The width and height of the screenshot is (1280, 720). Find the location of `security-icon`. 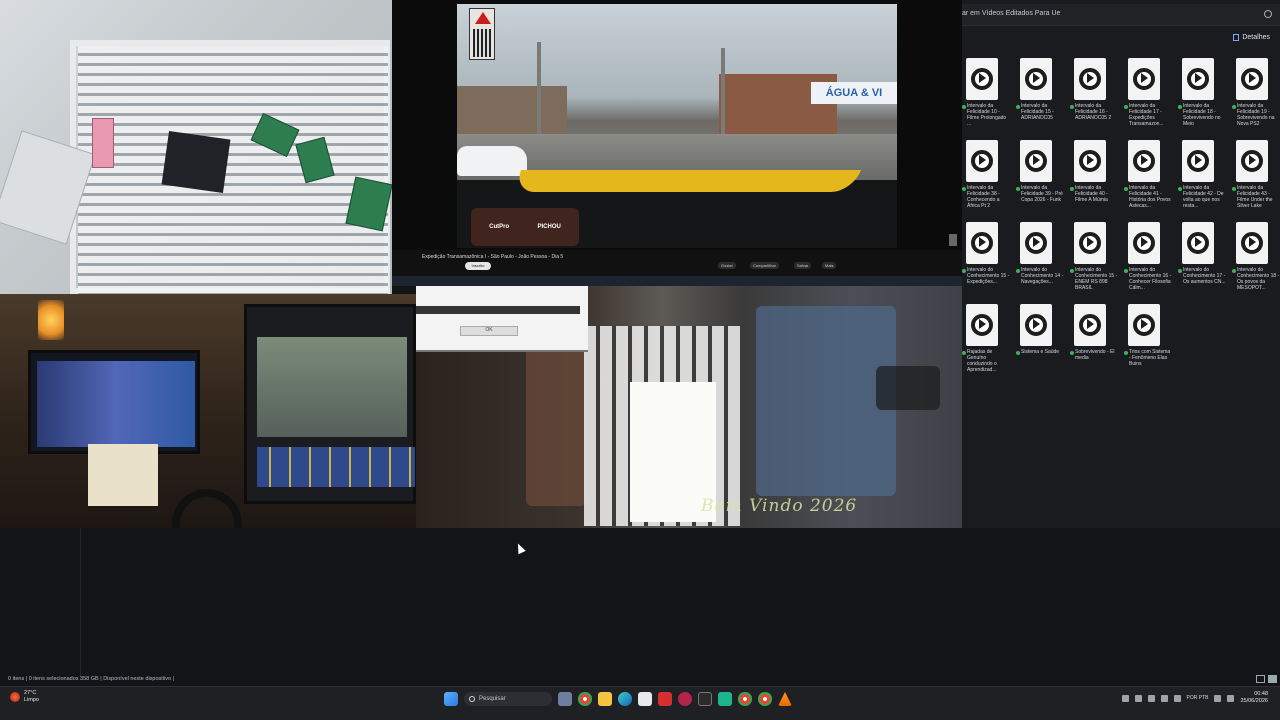

security-icon is located at coordinates (1151, 698).